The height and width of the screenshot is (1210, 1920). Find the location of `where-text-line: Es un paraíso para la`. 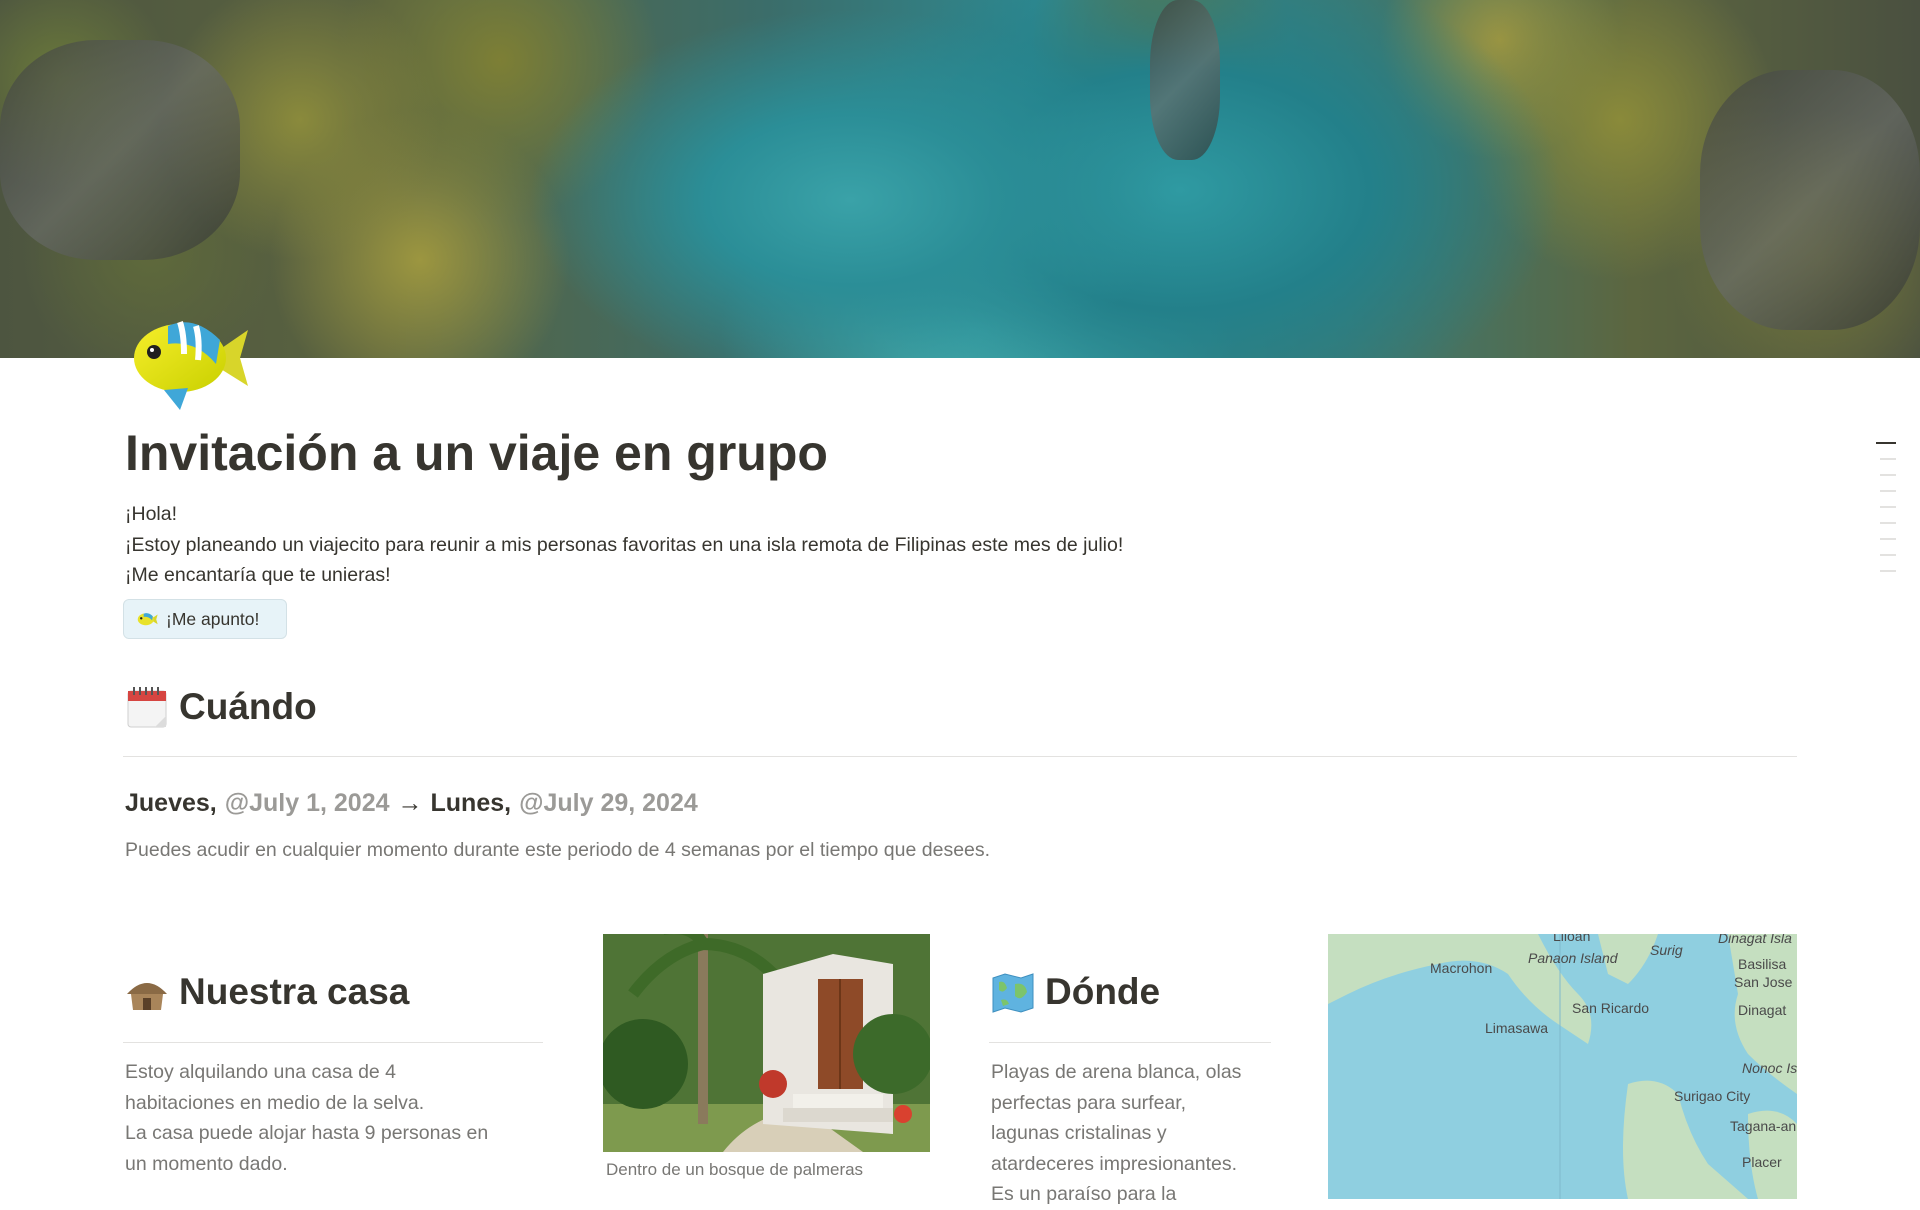

where-text-line: Es un paraíso para la is located at coordinates (1084, 1194).